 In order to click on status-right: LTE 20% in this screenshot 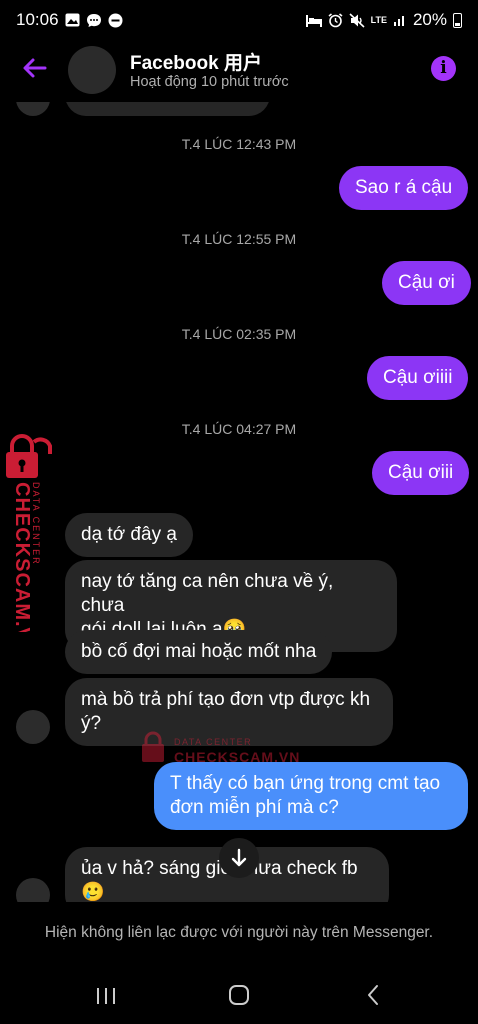, I will do `click(383, 20)`.